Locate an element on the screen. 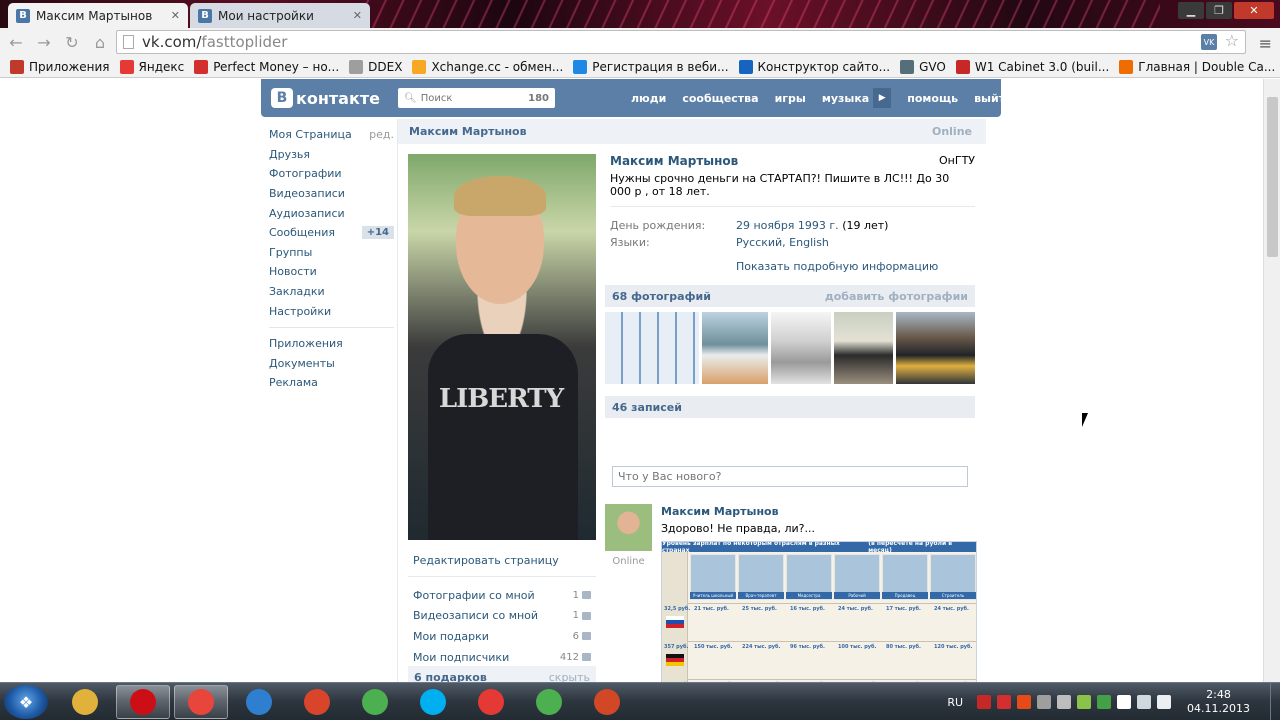 The image size is (1280, 720). taskbar-app-icq is located at coordinates (375, 702).